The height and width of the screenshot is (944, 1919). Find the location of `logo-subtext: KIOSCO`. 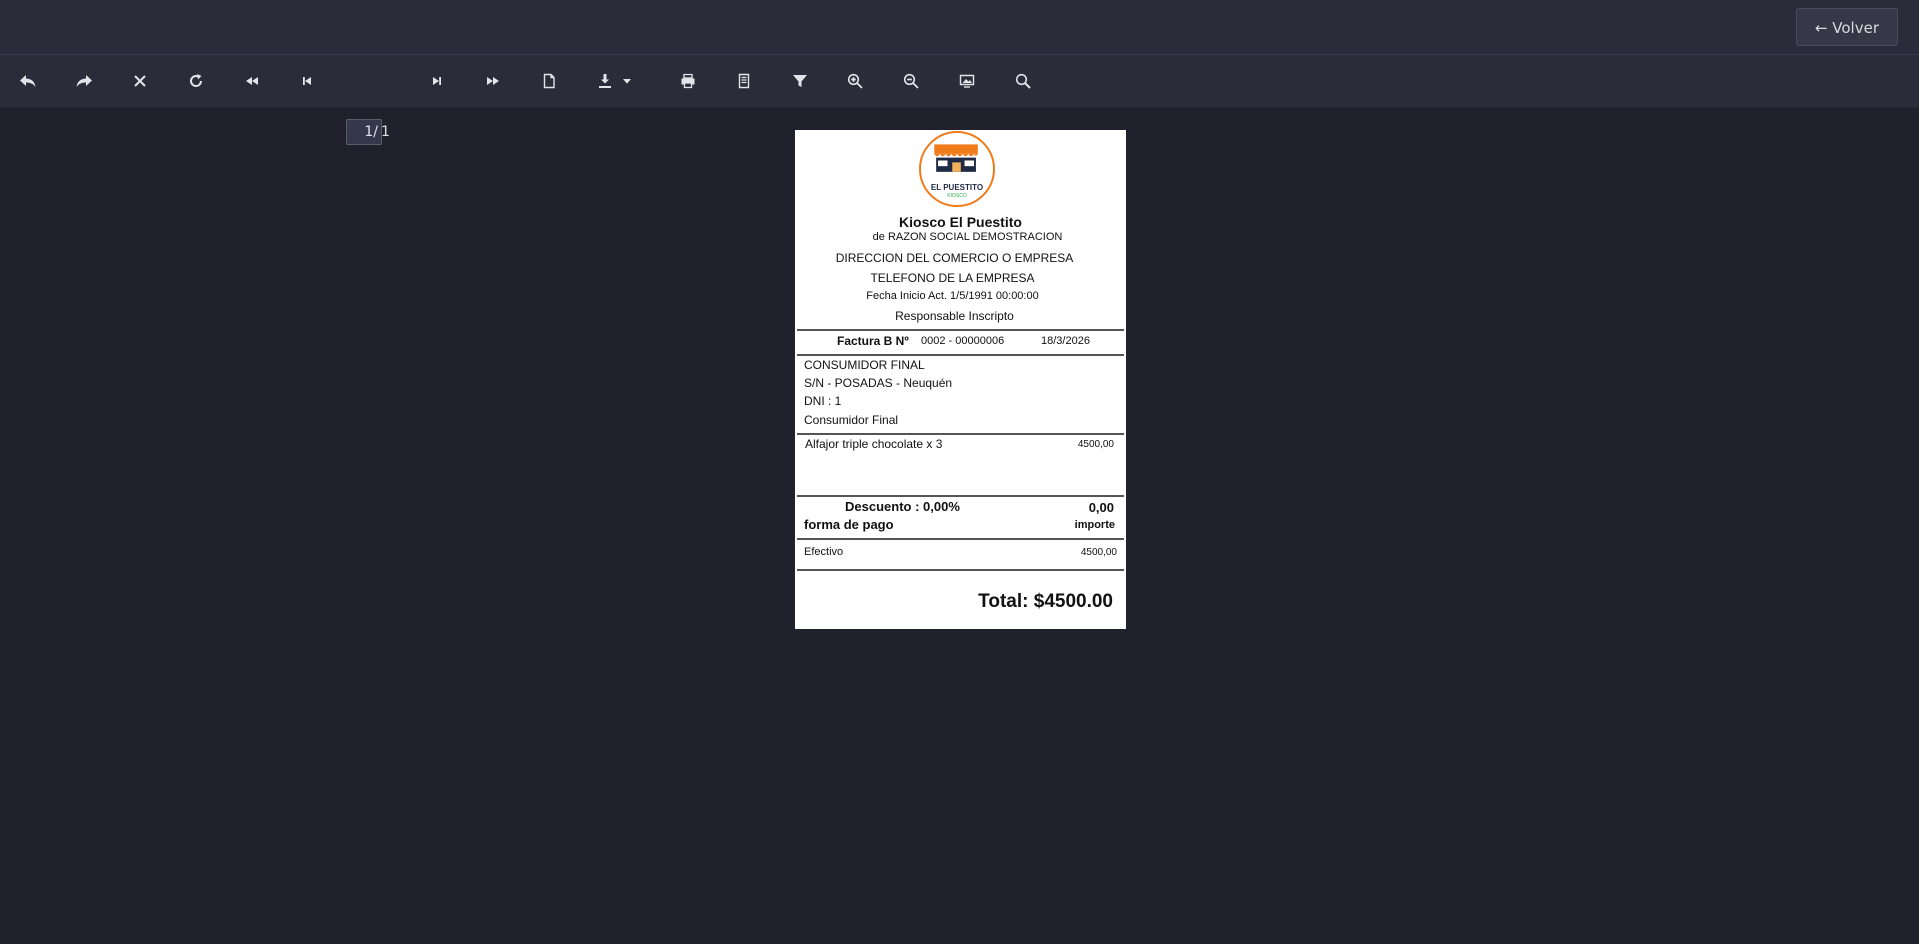

logo-subtext: KIOSCO is located at coordinates (957, 196).